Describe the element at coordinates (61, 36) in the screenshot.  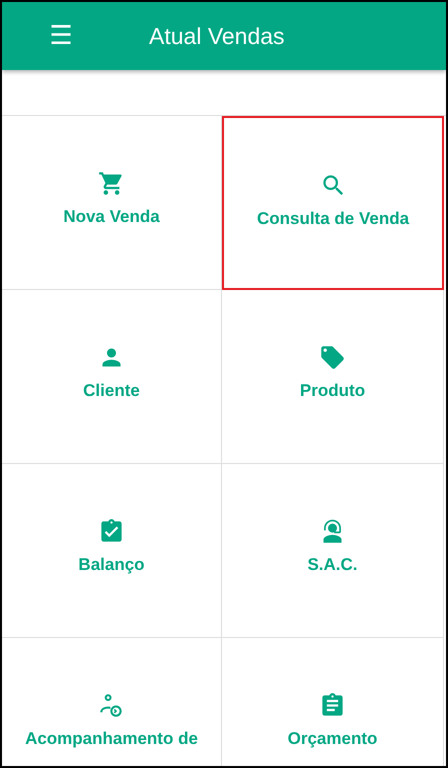
I see `menu-button: ☰` at that location.